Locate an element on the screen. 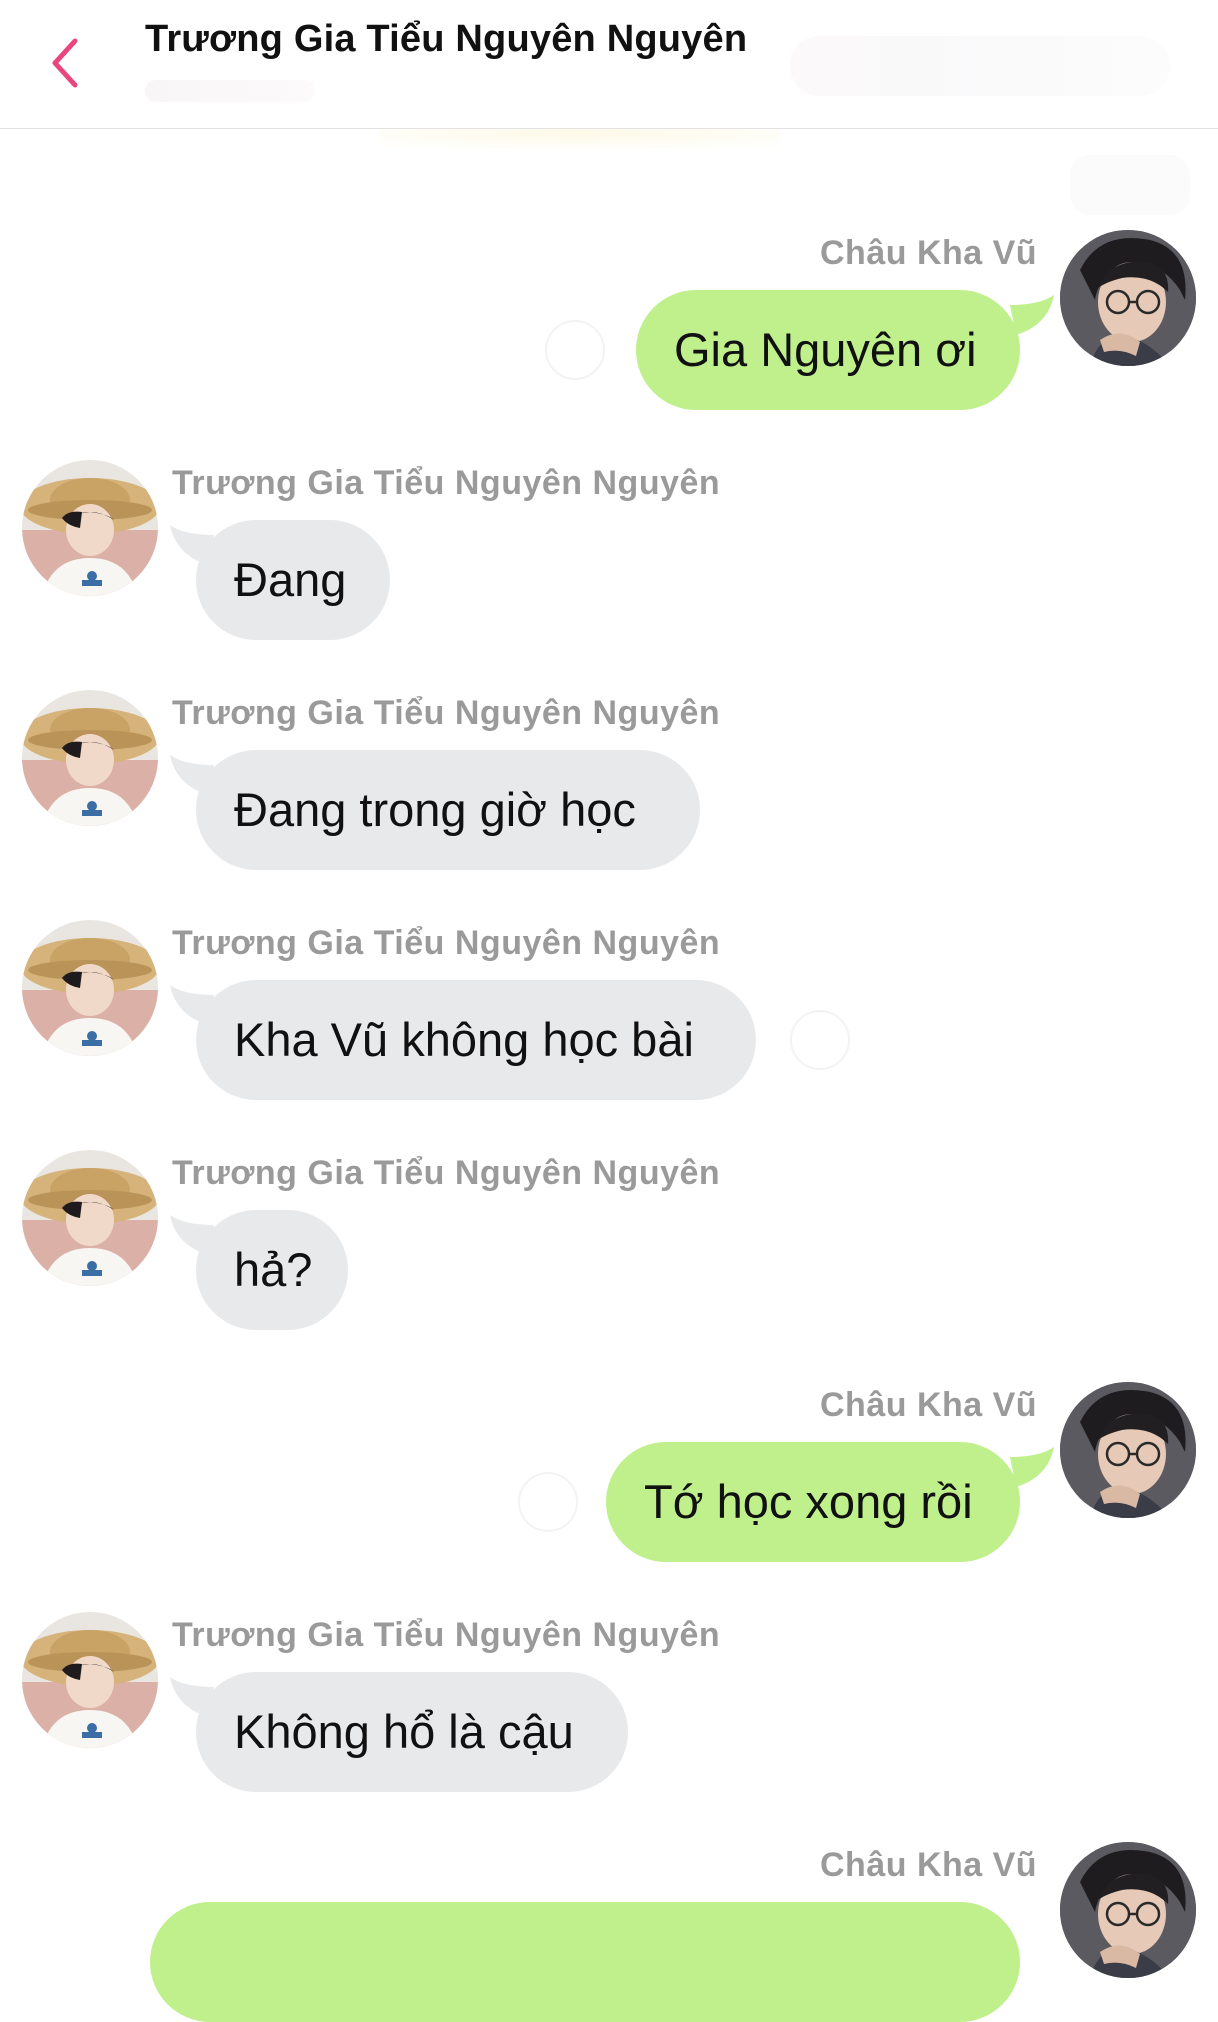 The image size is (1218, 2022). message-bubble-incoming: Không hổ là cậu is located at coordinates (412, 1732).